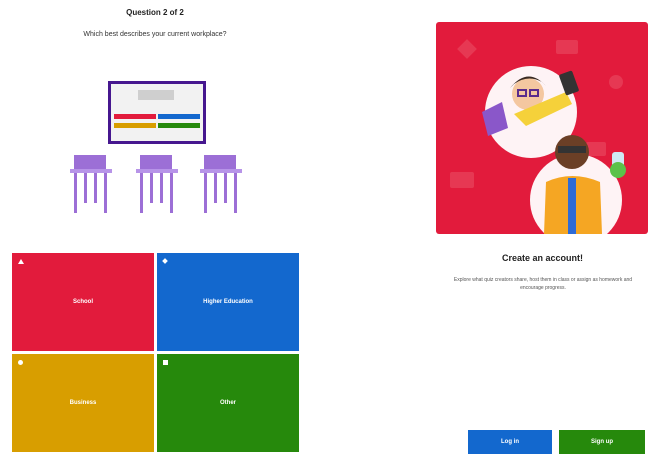  I want to click on classroom-illustration, so click(156, 147).